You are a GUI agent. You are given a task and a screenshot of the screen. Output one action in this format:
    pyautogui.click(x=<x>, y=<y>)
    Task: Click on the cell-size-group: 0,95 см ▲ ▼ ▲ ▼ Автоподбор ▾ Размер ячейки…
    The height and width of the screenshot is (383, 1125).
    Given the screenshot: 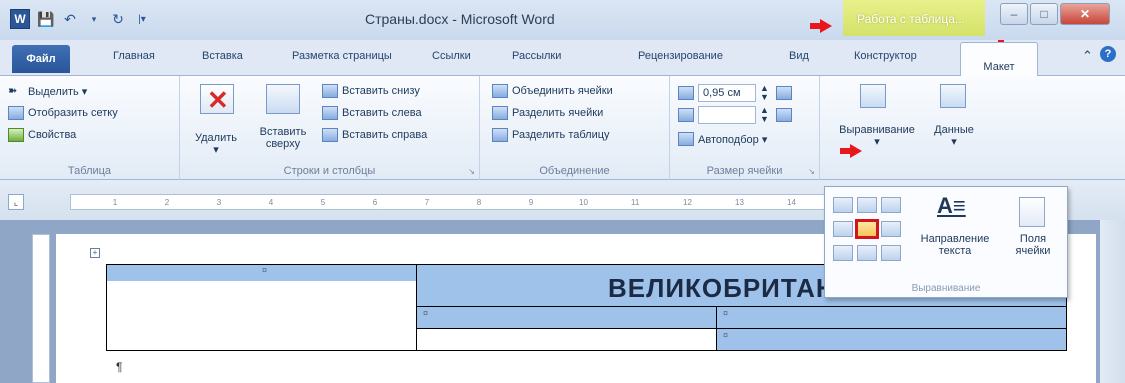 What is the action you would take?
    pyautogui.click(x=745, y=128)
    